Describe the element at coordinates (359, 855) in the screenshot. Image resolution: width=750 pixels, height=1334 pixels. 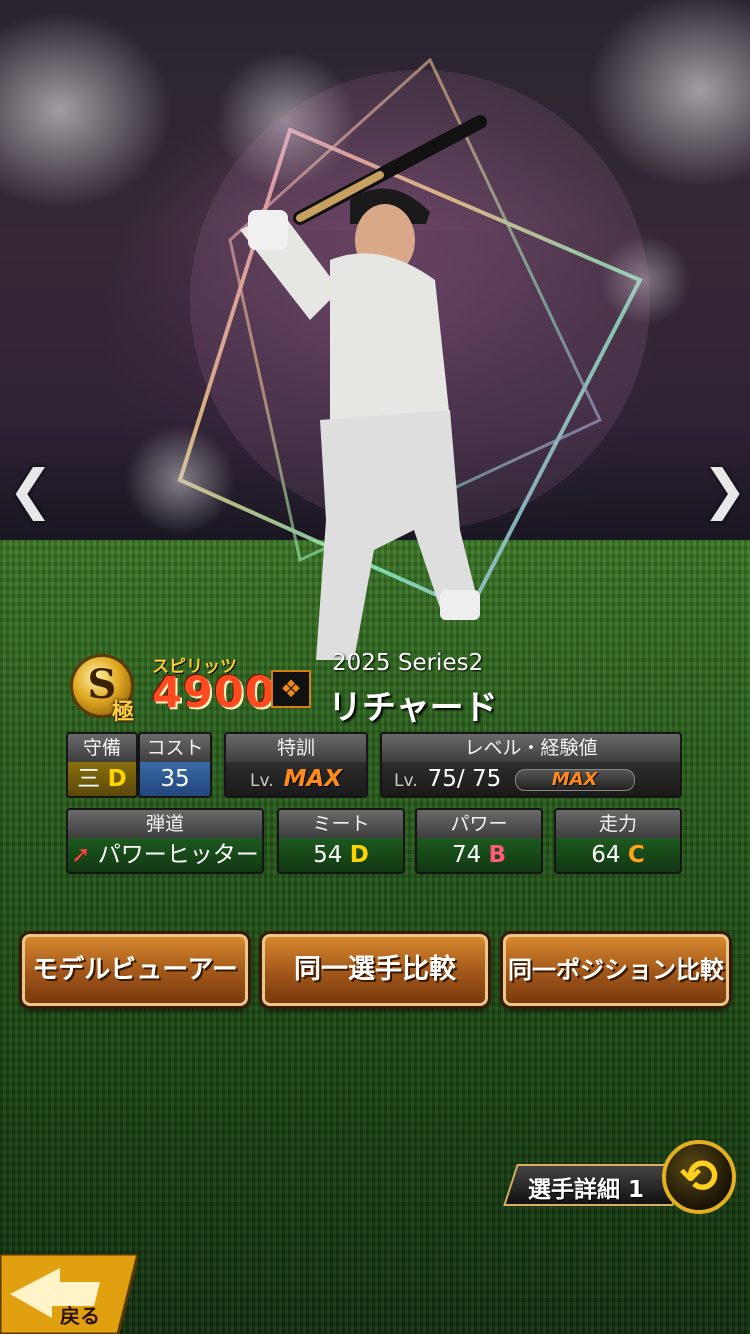
I see `contact-grade: D` at that location.